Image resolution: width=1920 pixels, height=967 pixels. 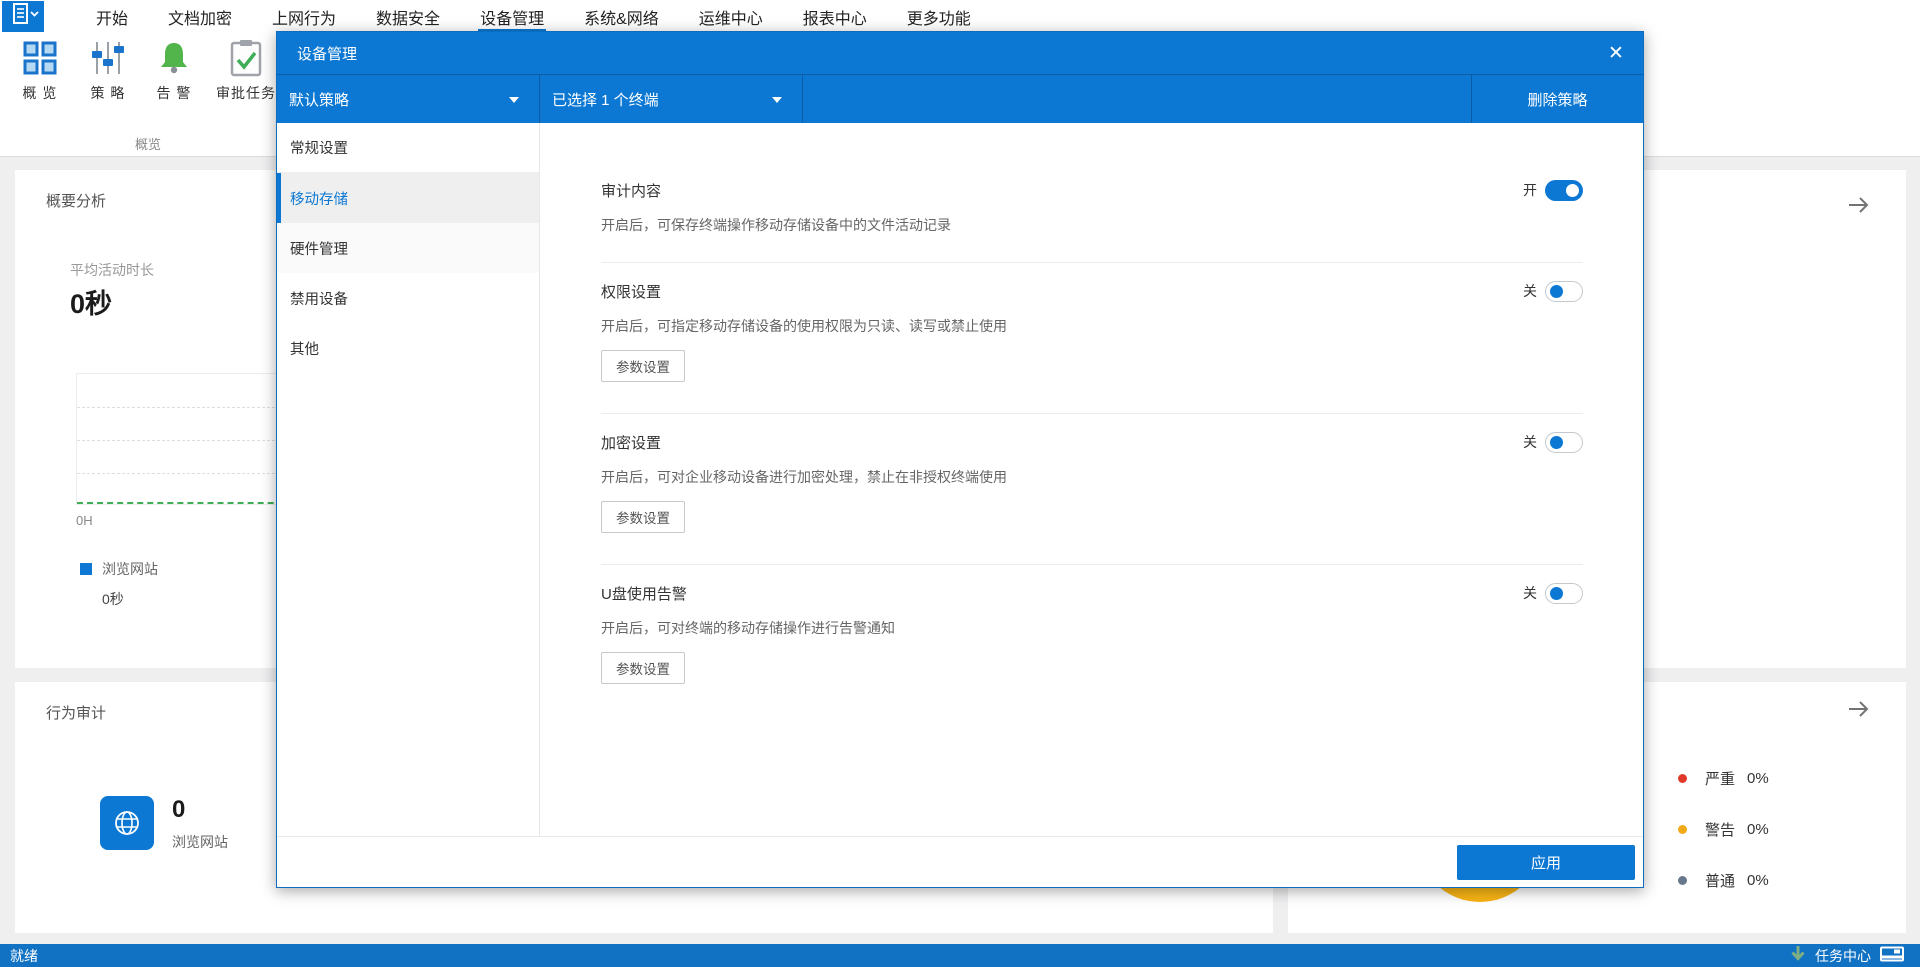 What do you see at coordinates (174, 93) in the screenshot?
I see `tool-label-alert: 告 警` at bounding box center [174, 93].